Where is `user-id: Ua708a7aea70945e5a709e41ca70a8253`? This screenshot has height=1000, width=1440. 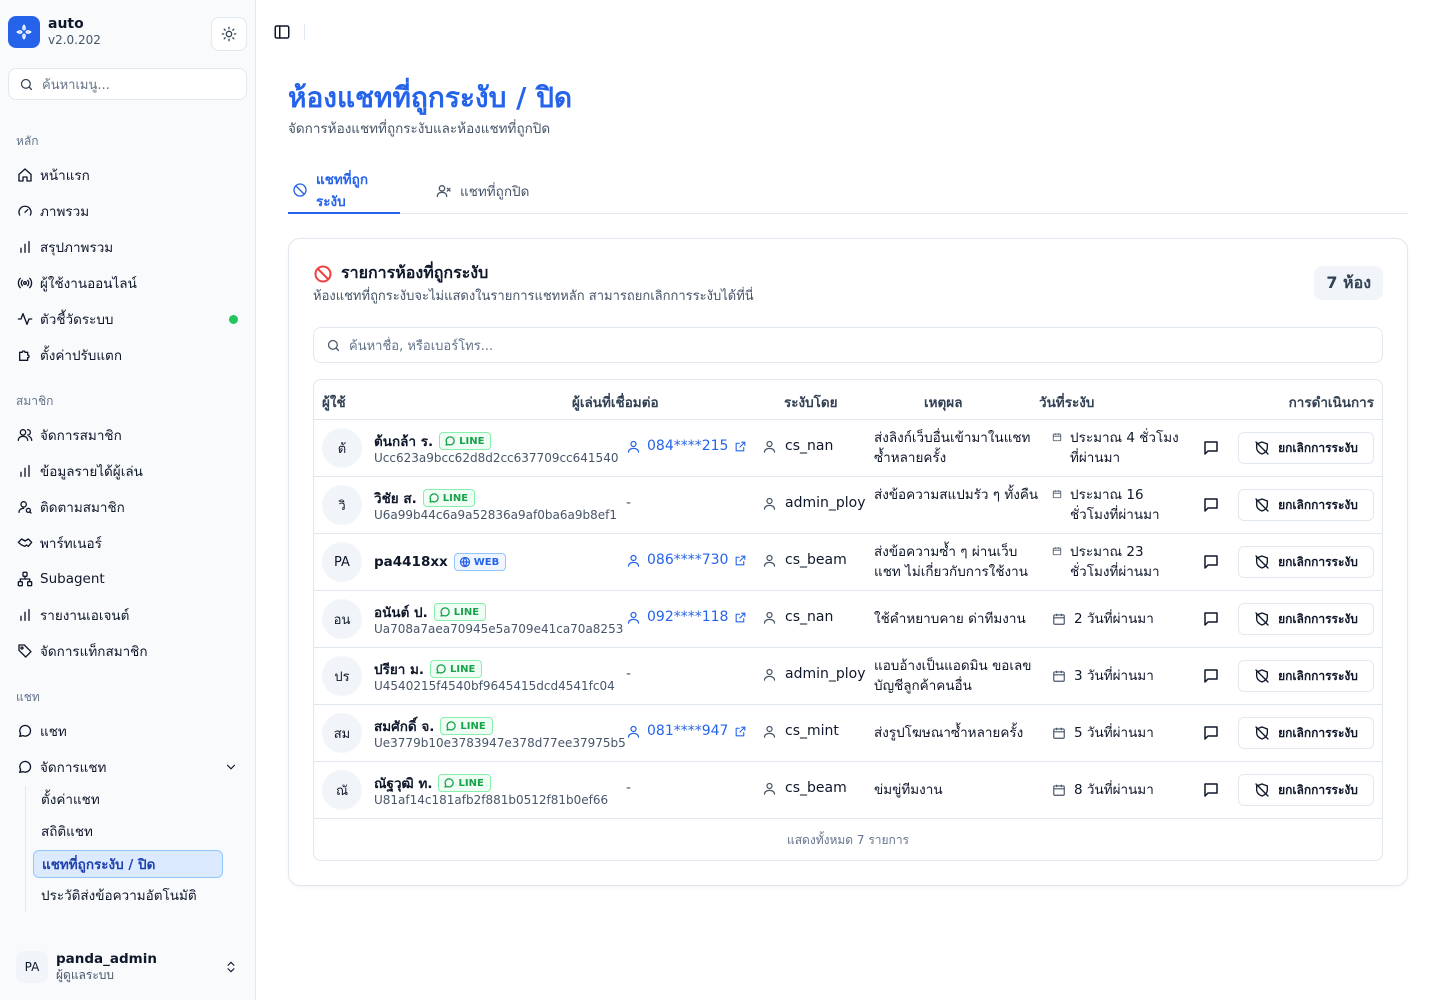
user-id: Ua708a7aea70945e5a709e41ca70a8253 is located at coordinates (499, 629).